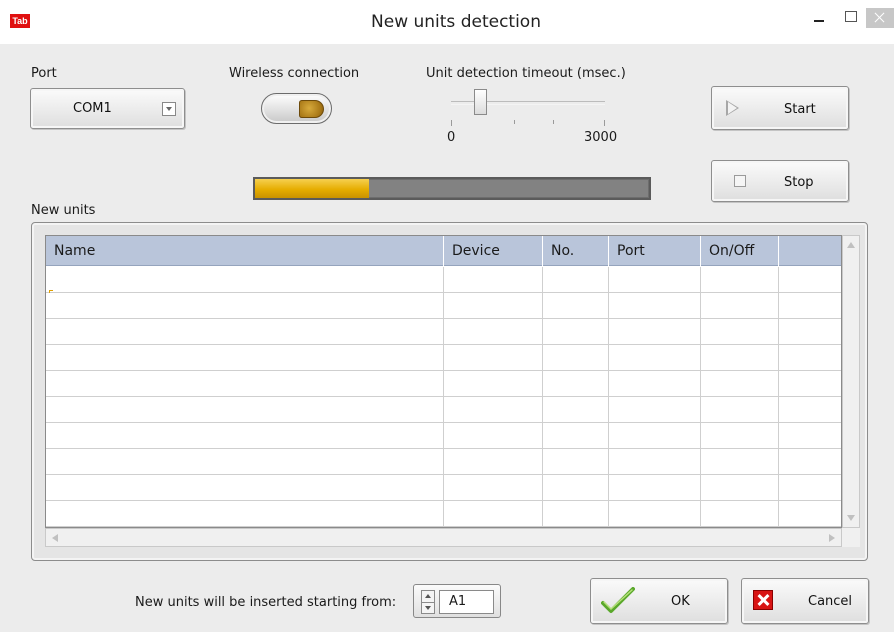  Describe the element at coordinates (851, 518) in the screenshot. I see `scroll-down-icon` at that location.